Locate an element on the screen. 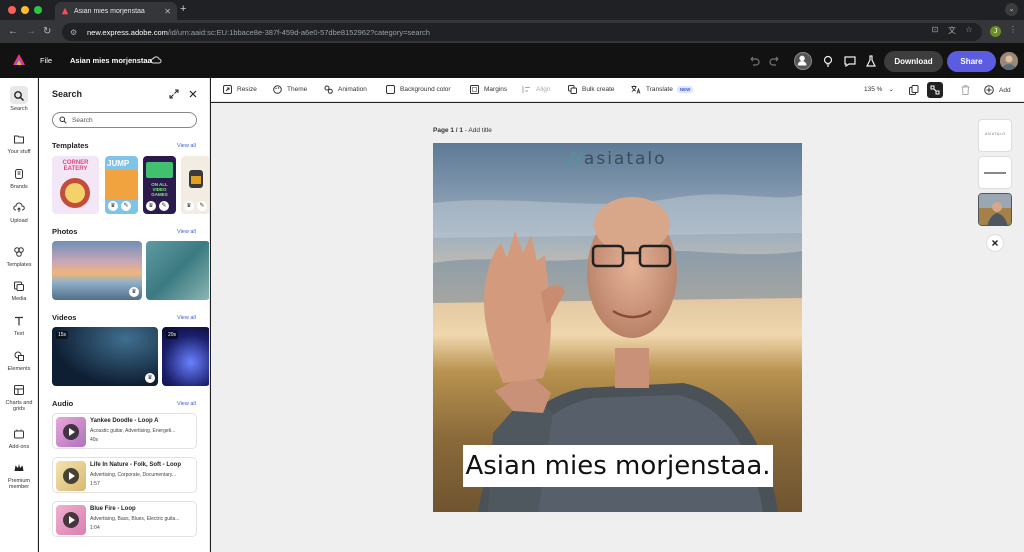 This screenshot has width=1024, height=552. flask-icon is located at coordinates (871, 61).